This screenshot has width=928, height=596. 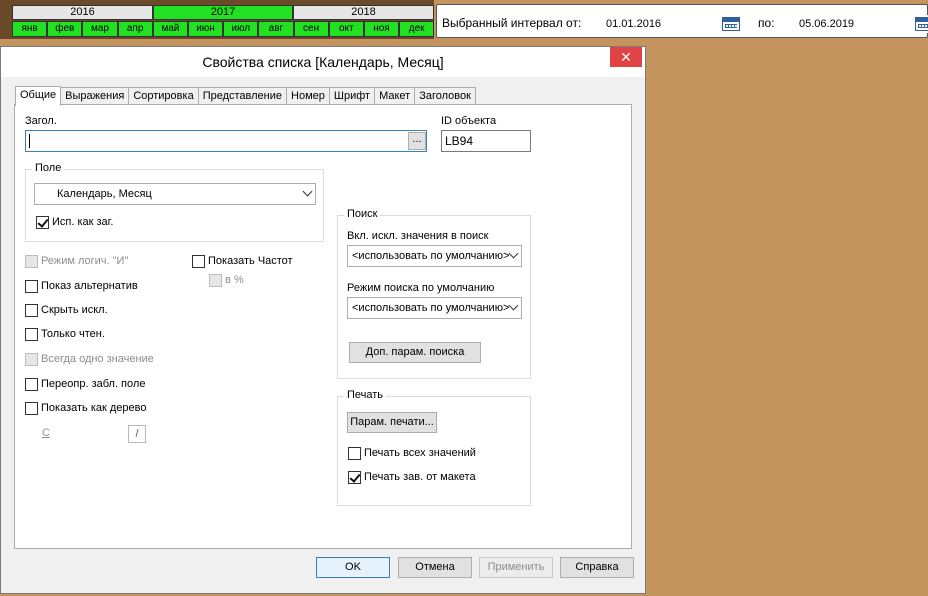 What do you see at coordinates (417, 29) in the screenshot?
I see `month-cell: дек` at bounding box center [417, 29].